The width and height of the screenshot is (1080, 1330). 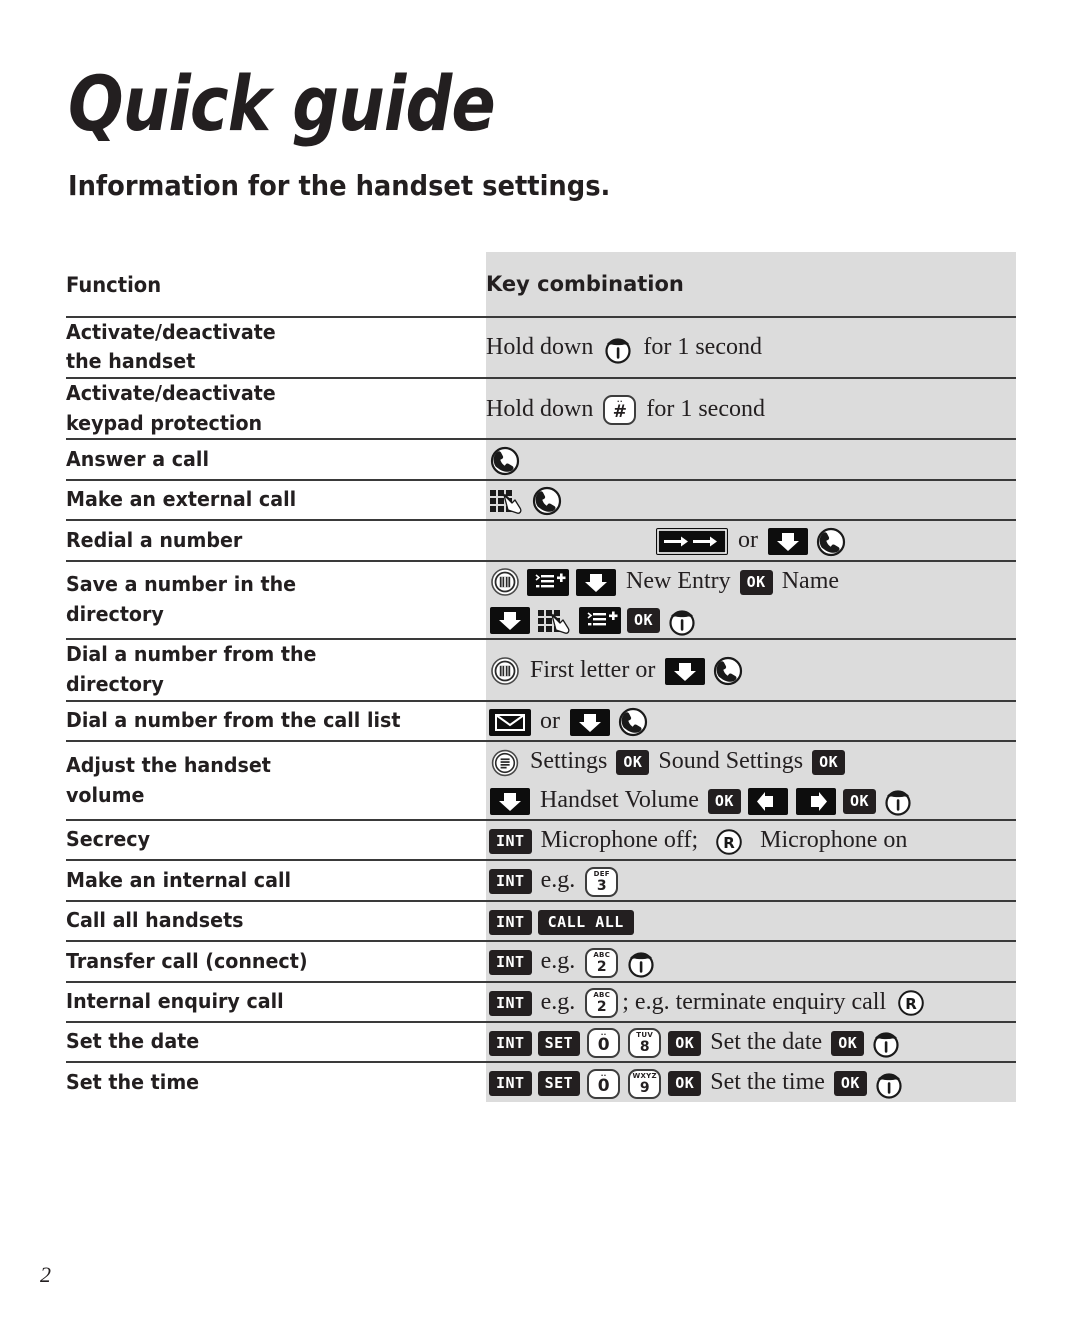 I want to click on key-combination-line: or, so click(x=751, y=721).